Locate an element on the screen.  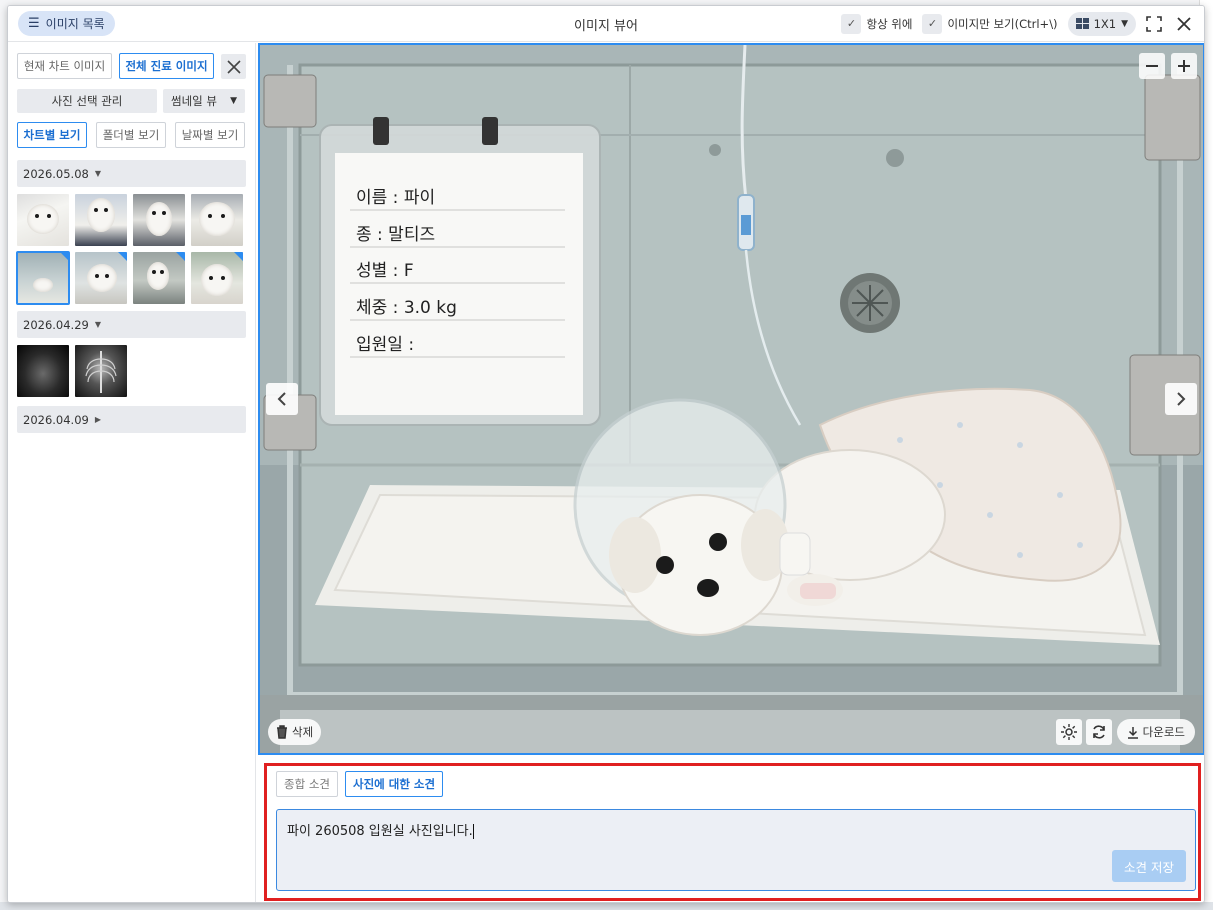
zoom-in-button is located at coordinates (1184, 66).